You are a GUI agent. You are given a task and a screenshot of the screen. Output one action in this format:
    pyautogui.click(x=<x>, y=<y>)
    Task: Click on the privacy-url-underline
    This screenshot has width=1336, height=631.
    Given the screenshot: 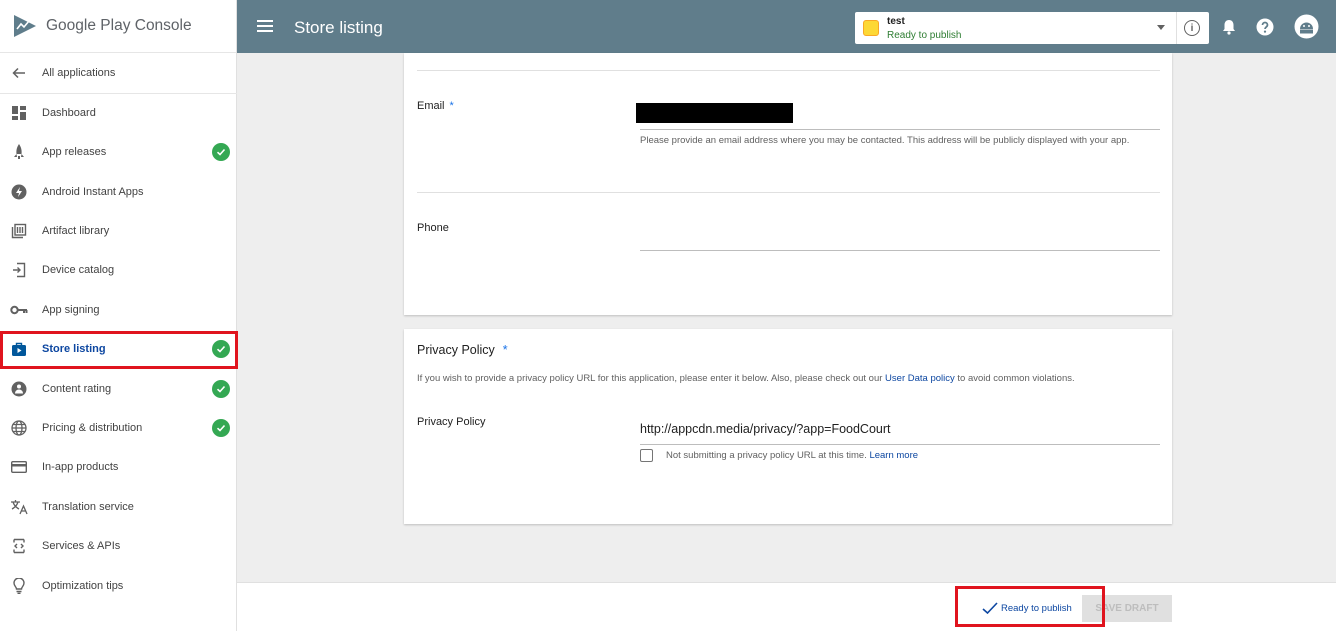 What is the action you would take?
    pyautogui.click(x=900, y=444)
    